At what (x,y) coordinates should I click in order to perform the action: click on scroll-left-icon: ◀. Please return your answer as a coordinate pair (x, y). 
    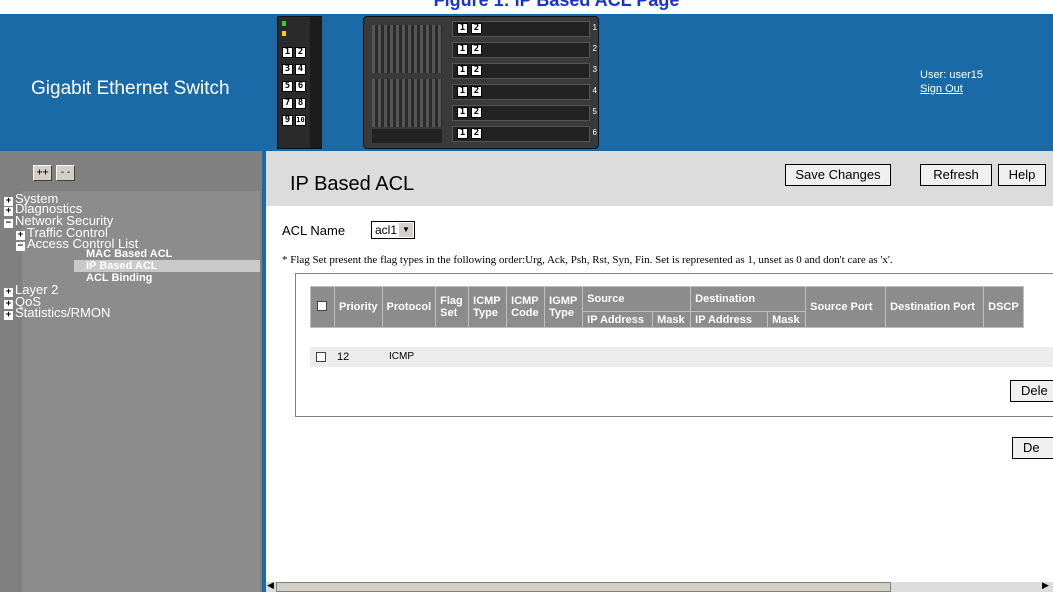
    Looking at the image, I should click on (270, 585).